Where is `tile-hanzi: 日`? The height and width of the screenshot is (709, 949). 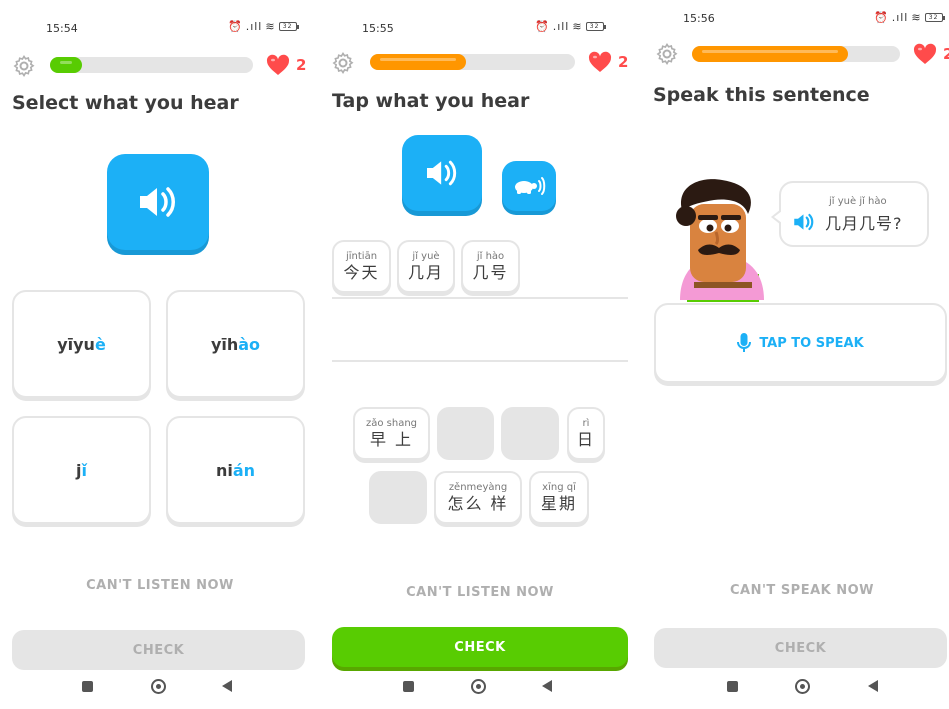
tile-hanzi: 日 is located at coordinates (585, 439).